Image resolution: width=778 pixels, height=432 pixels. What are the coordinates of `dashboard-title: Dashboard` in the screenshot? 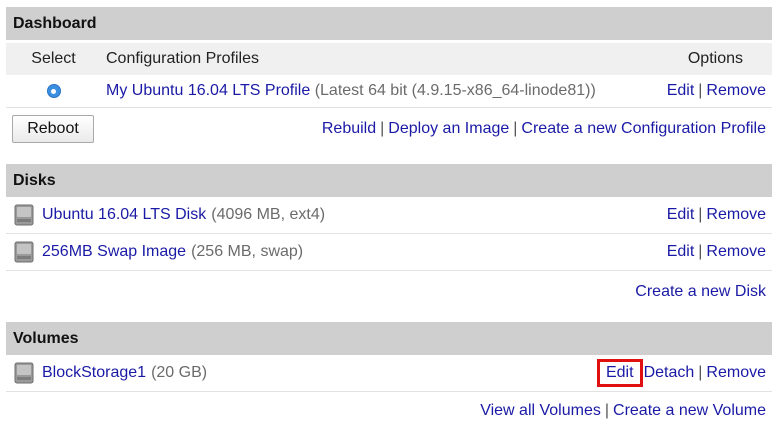 It's located at (55, 23).